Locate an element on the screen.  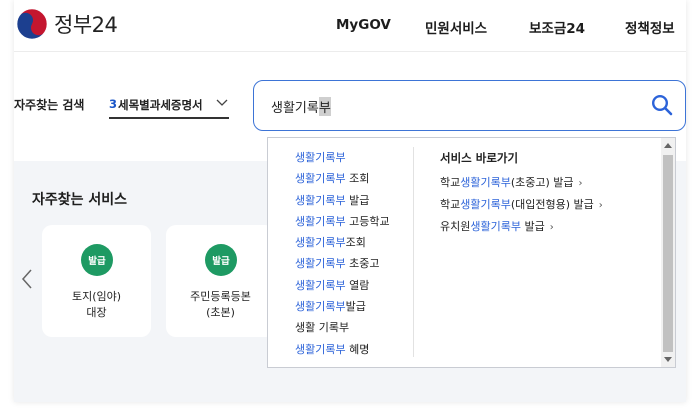
service-card-label: 주민등록등본 (초본) is located at coordinates (220, 304).